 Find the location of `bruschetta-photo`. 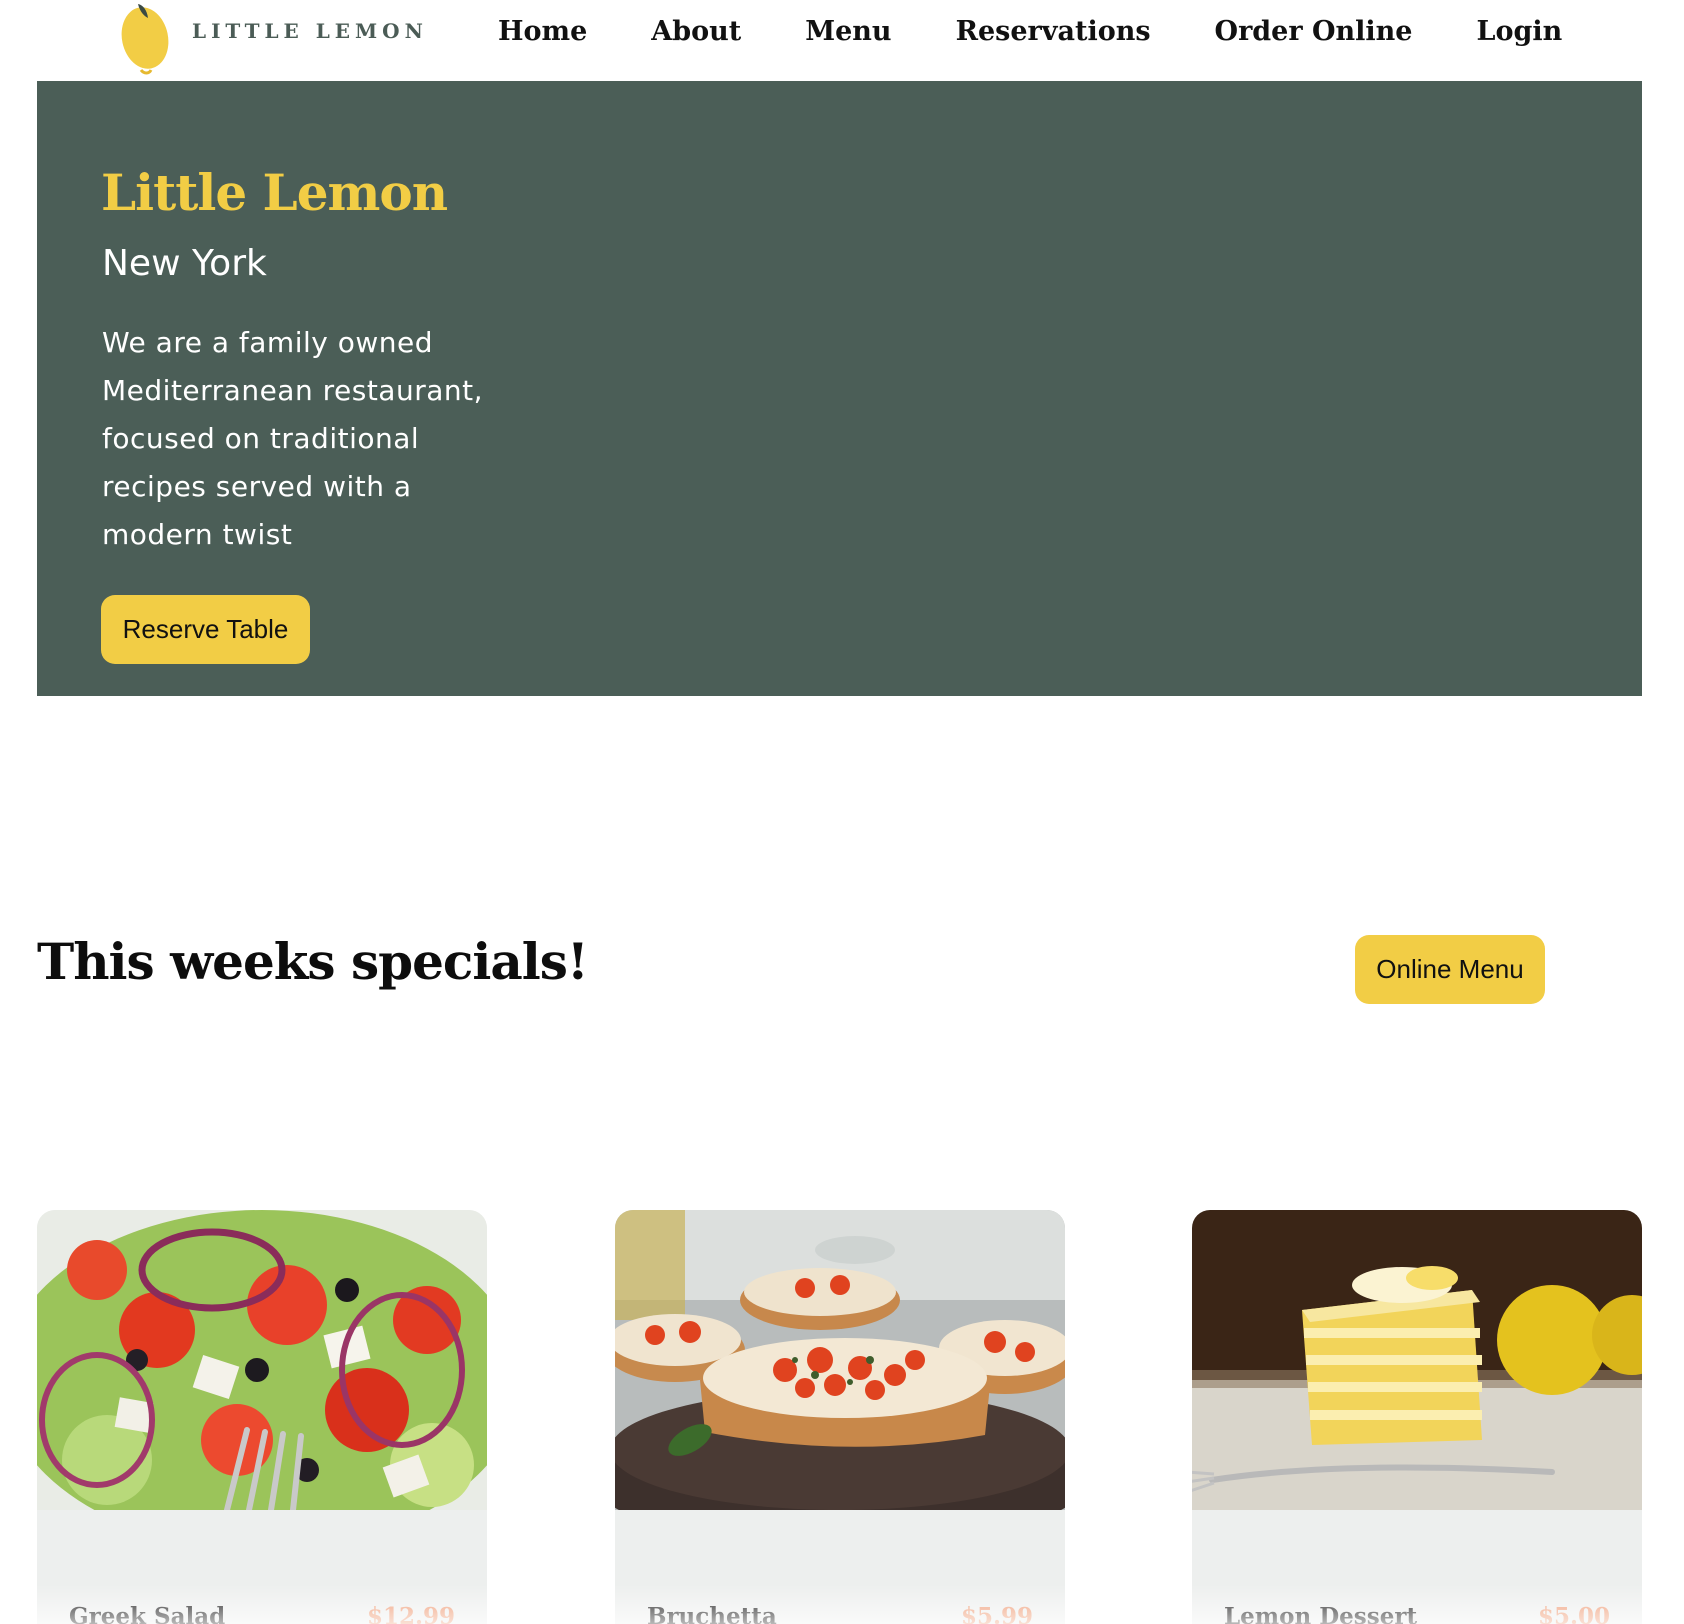

bruschetta-photo is located at coordinates (840, 1360).